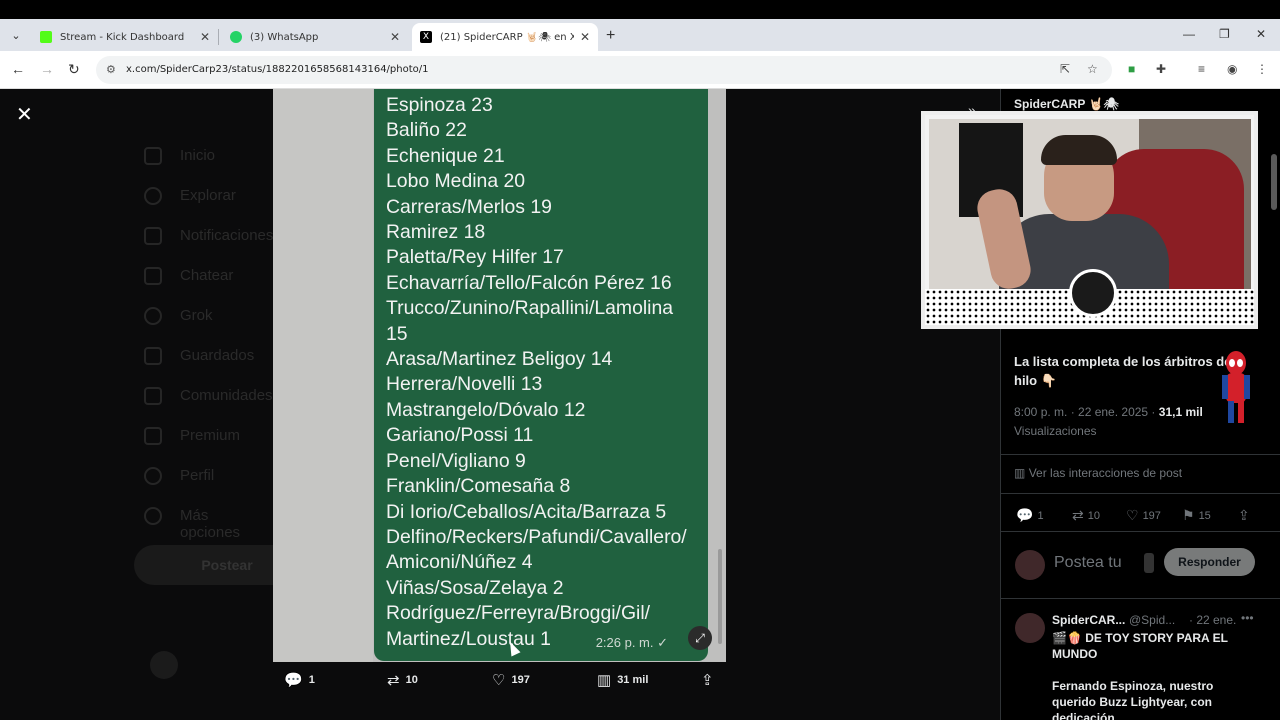 The width and height of the screenshot is (1280, 720). Describe the element at coordinates (622, 680) in the screenshot. I see `views-button: ▥ 31 mil` at that location.